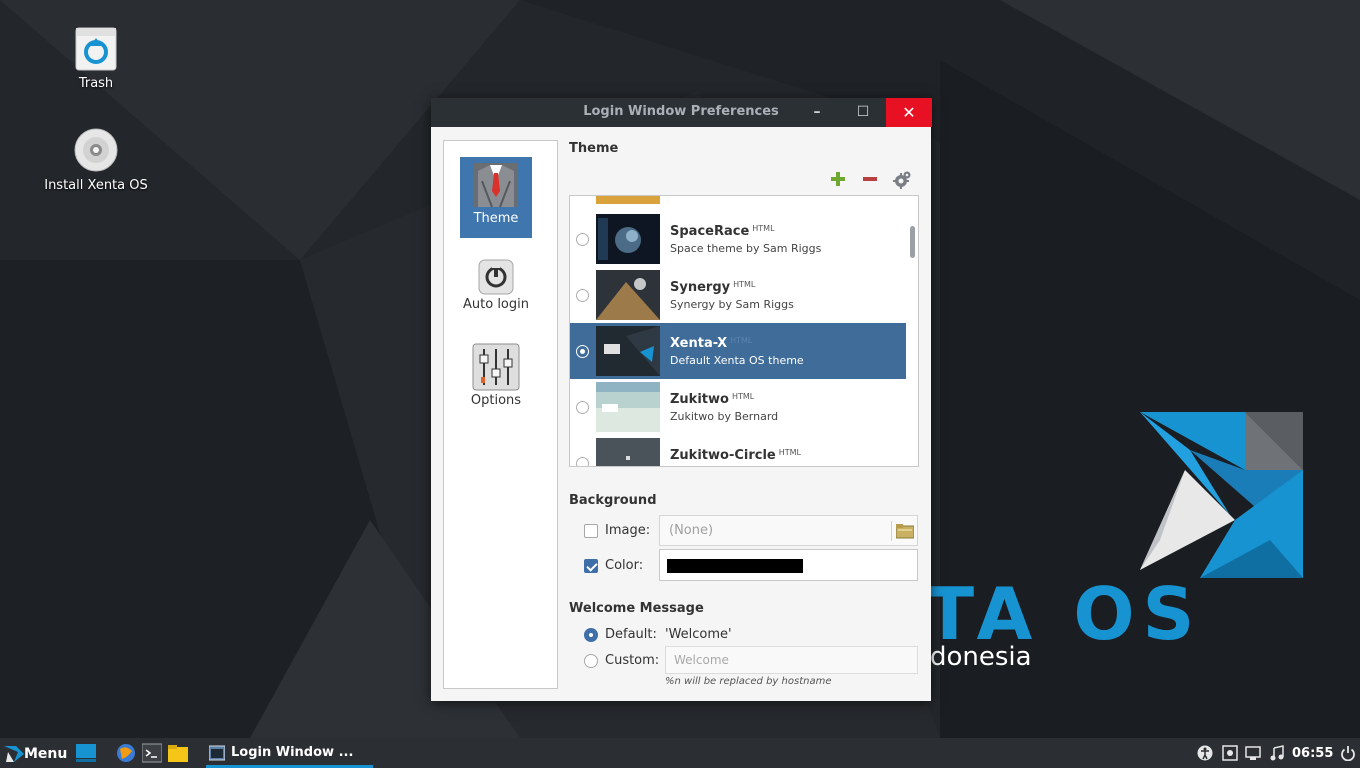  I want to click on wallpaper-brand-letters: TA OS, so click(1064, 614).